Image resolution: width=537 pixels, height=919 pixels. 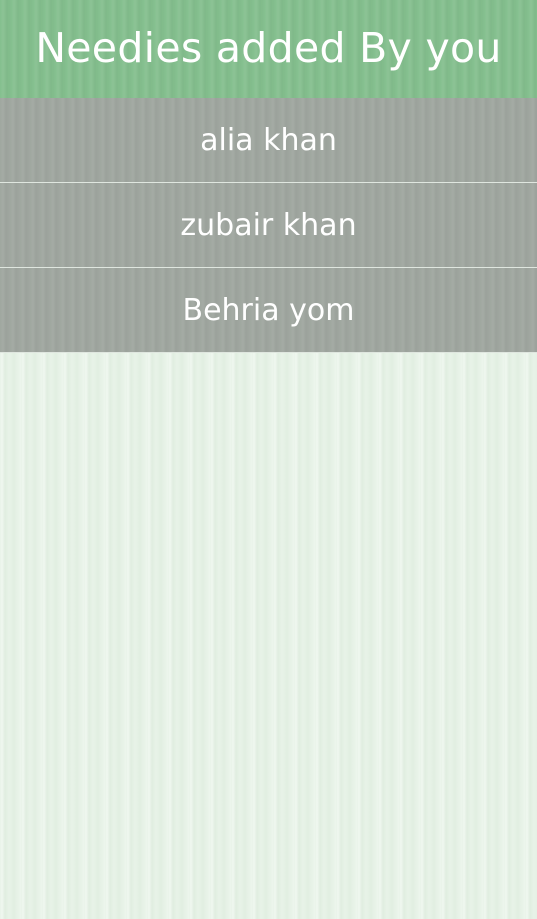 I want to click on header-bar: Needies added By you, so click(x=268, y=49).